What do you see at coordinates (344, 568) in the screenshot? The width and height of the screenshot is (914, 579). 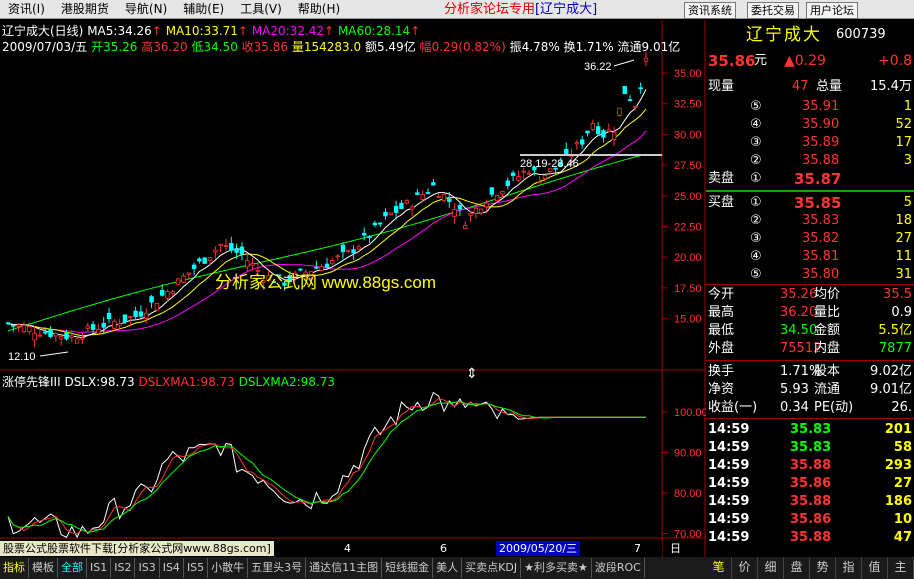 I see `tab-10: 通达信11主图` at bounding box center [344, 568].